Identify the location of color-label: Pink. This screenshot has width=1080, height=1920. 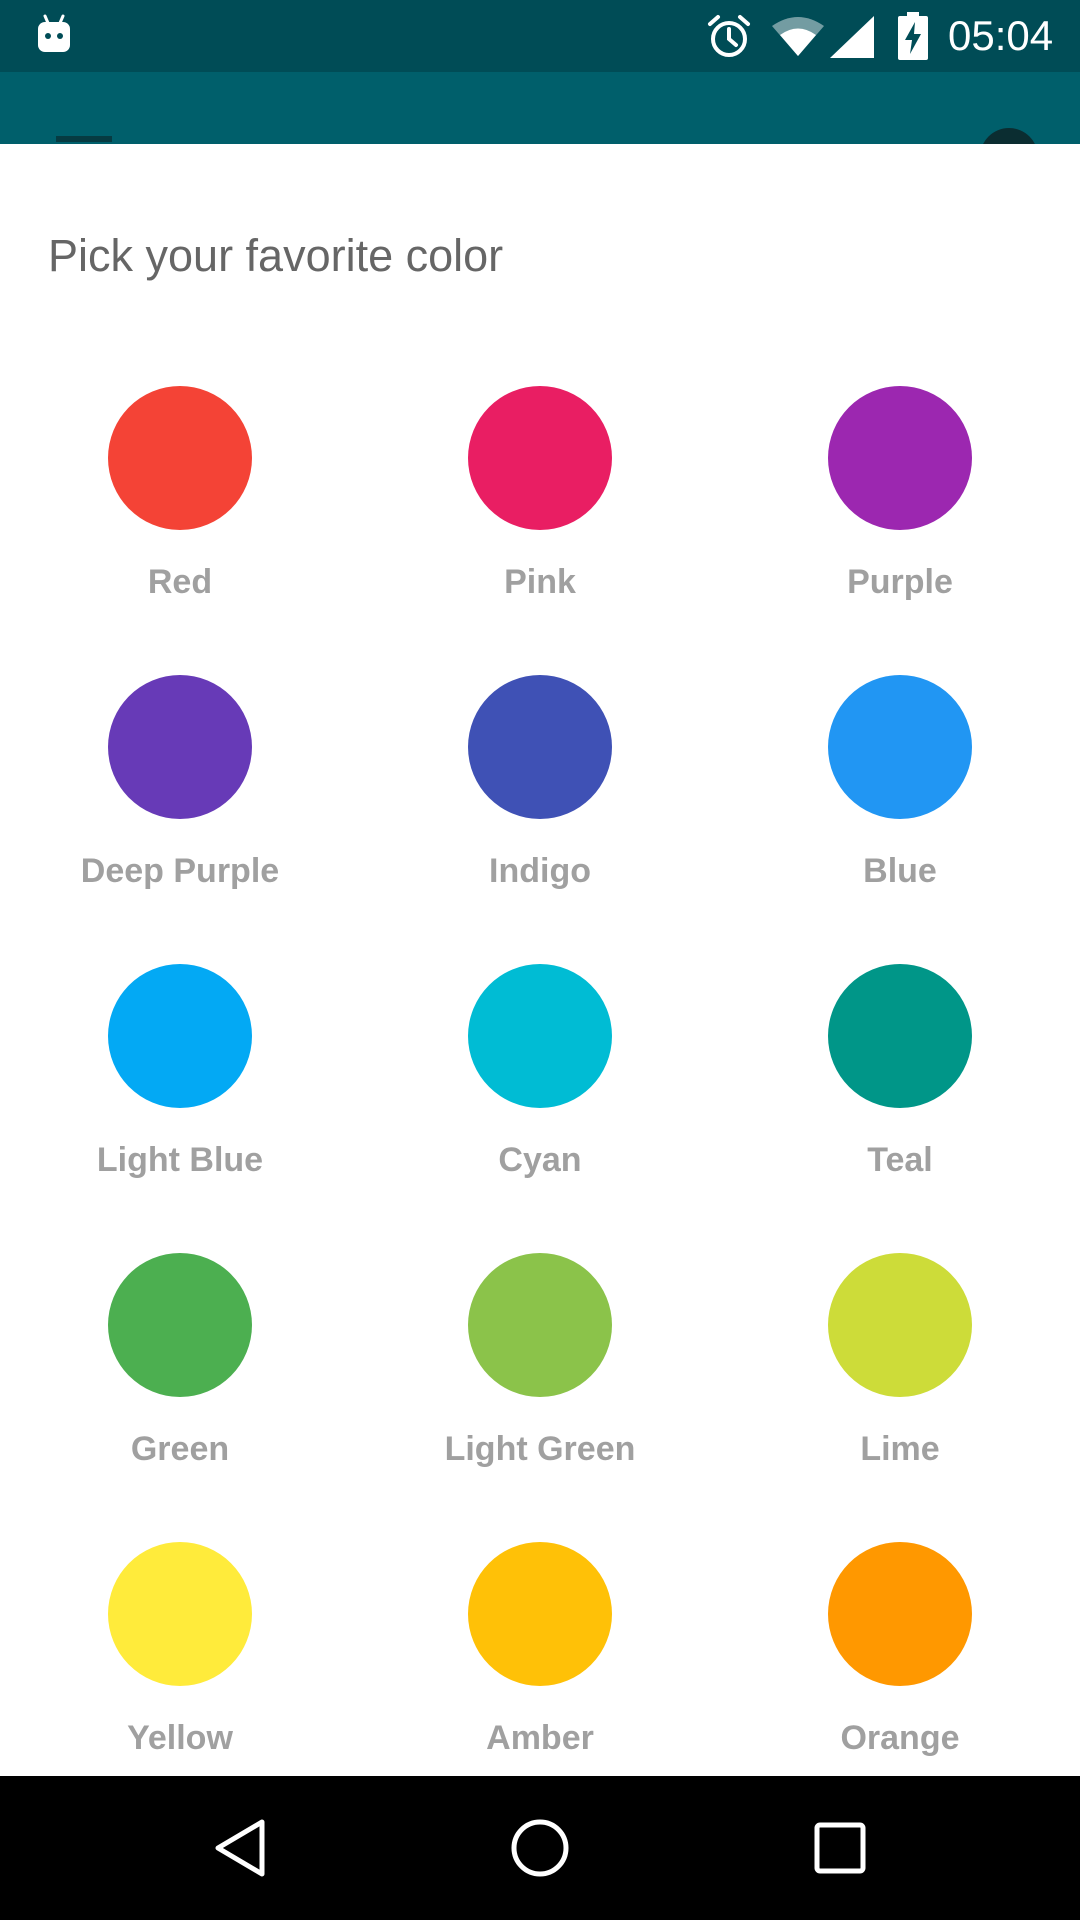
(540, 582).